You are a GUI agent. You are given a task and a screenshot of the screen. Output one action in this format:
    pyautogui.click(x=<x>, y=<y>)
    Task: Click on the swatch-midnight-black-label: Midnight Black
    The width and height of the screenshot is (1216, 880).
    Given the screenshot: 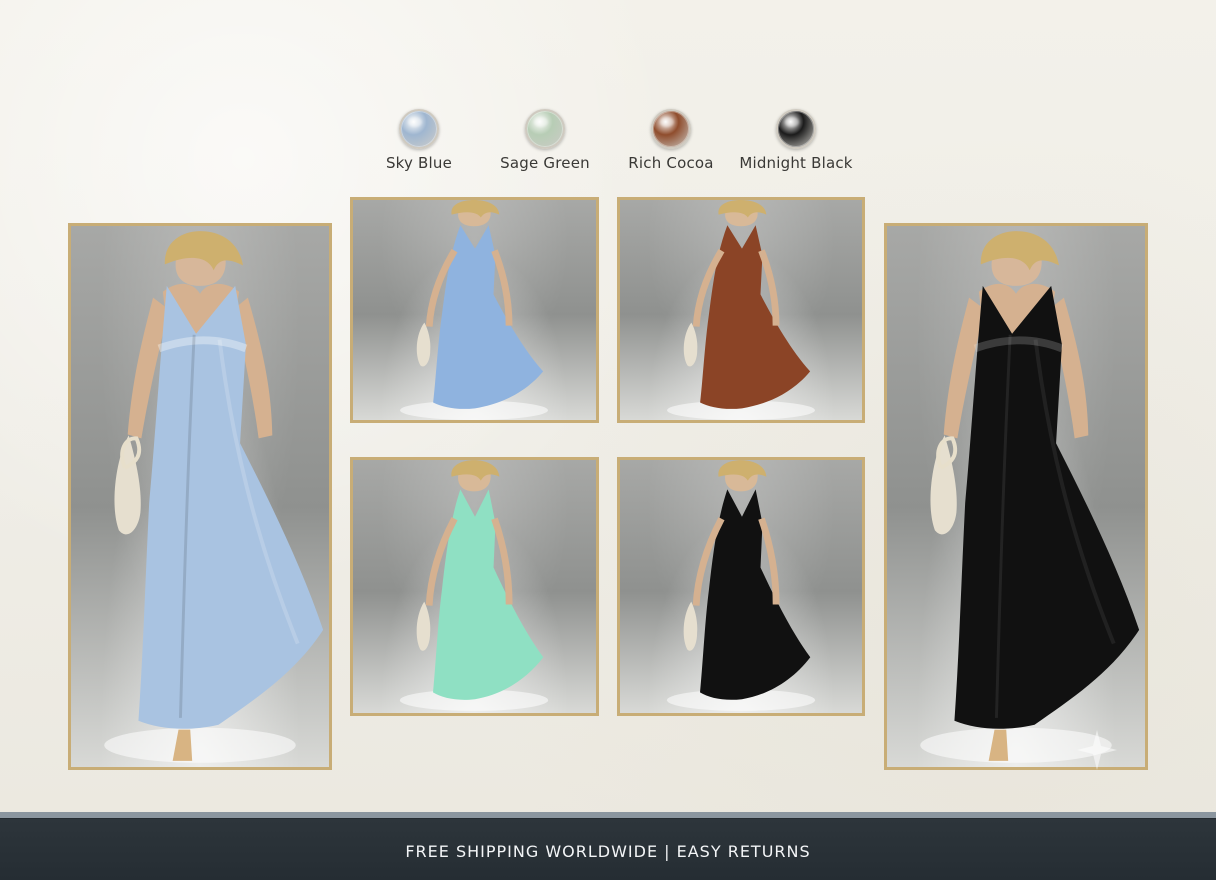 What is the action you would take?
    pyautogui.click(x=796, y=163)
    